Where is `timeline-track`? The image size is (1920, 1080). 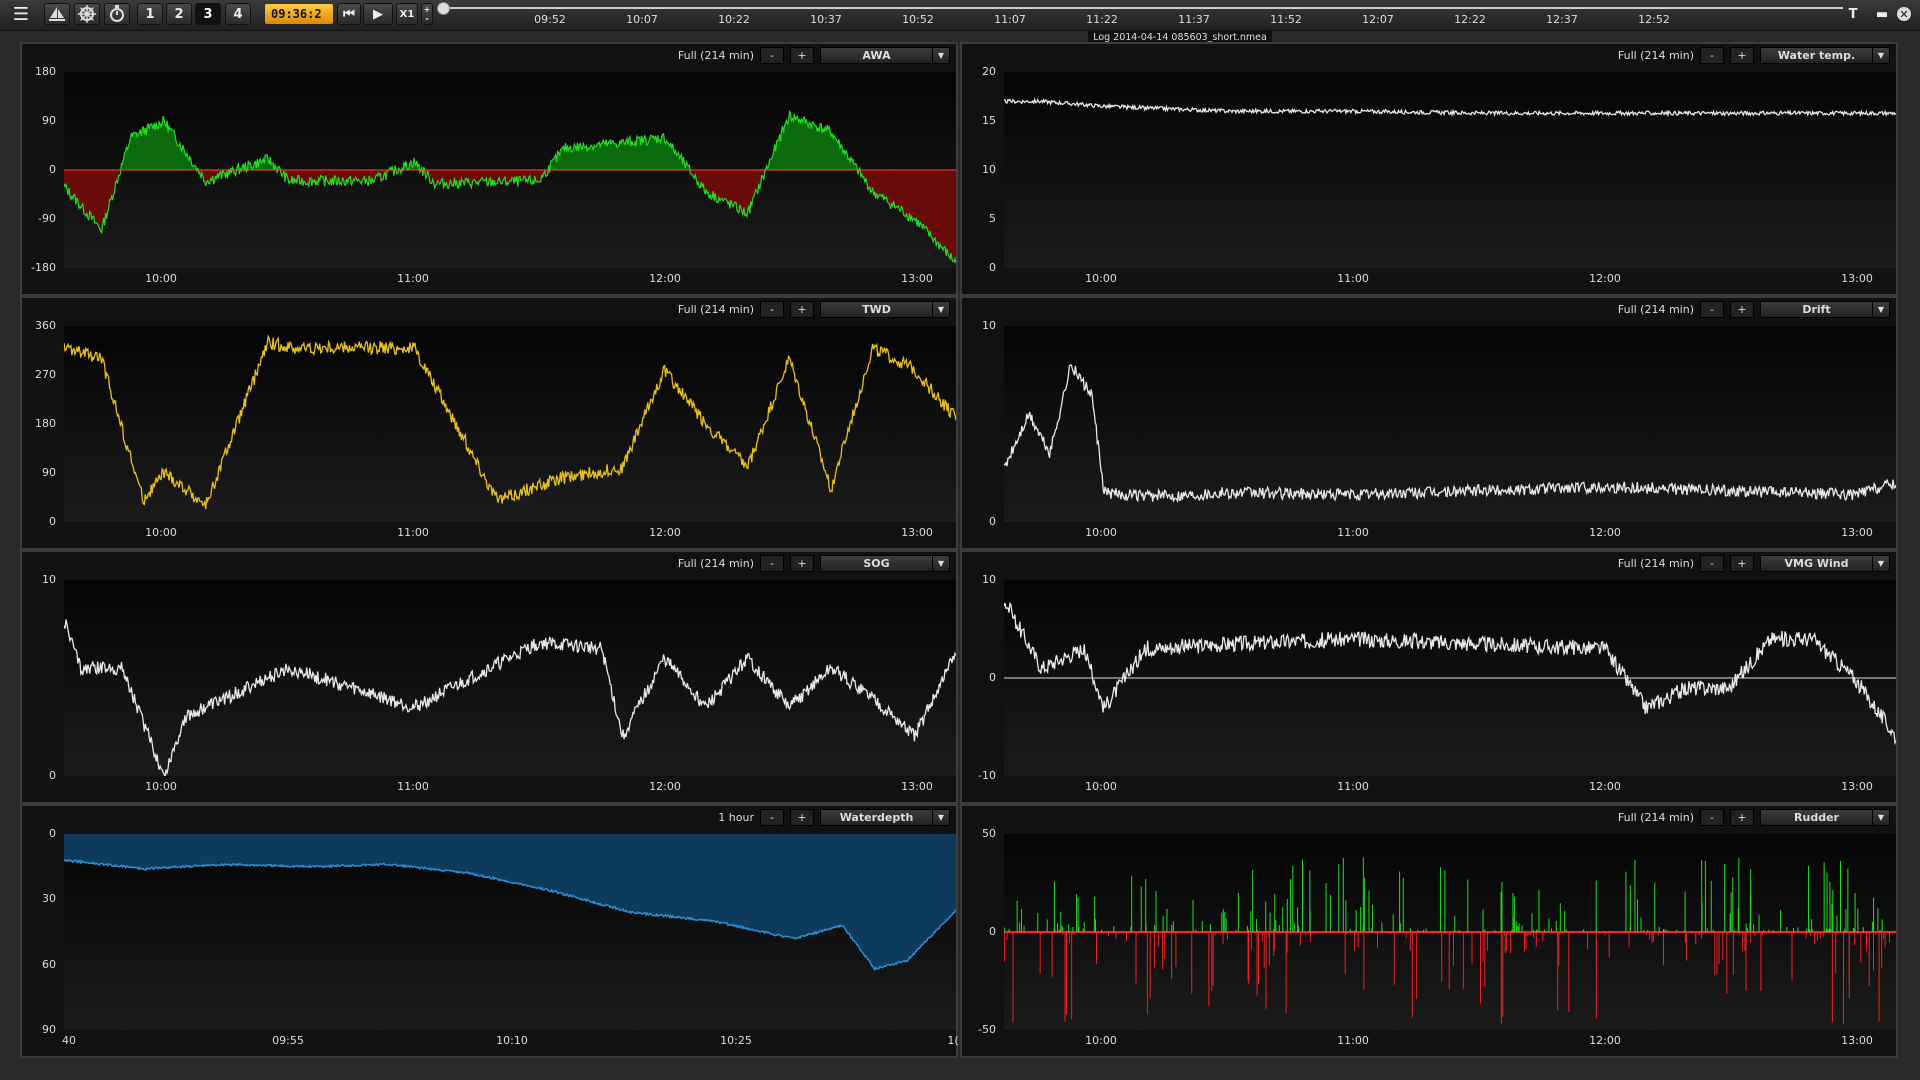
timeline-track is located at coordinates (1143, 8).